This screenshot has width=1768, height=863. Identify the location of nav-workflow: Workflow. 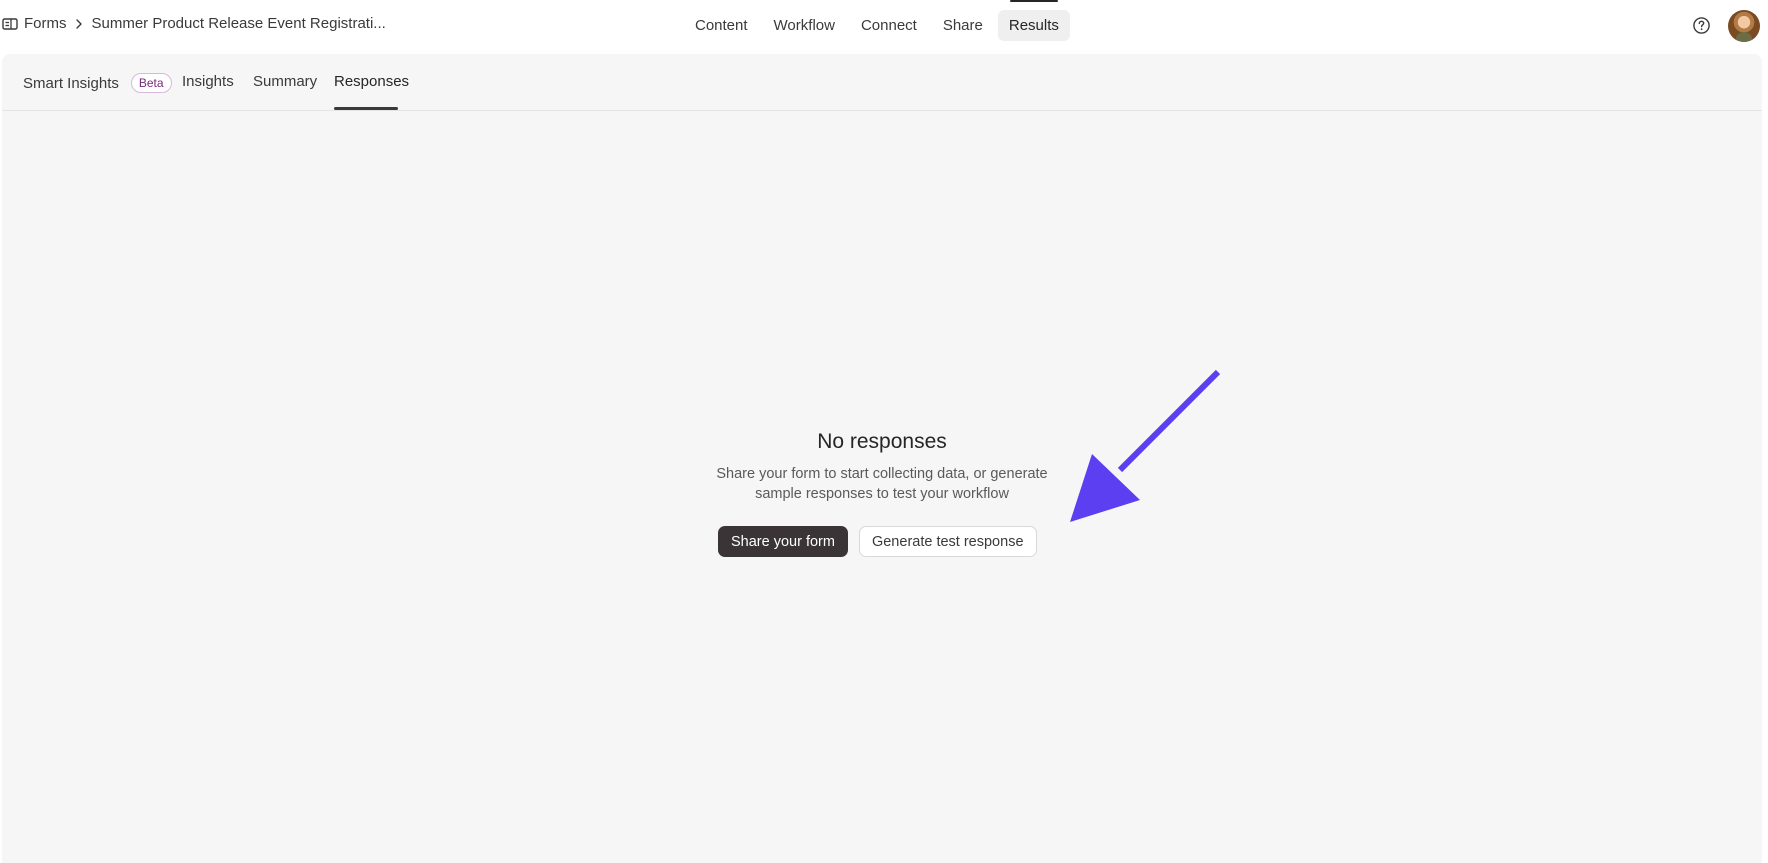
(804, 25).